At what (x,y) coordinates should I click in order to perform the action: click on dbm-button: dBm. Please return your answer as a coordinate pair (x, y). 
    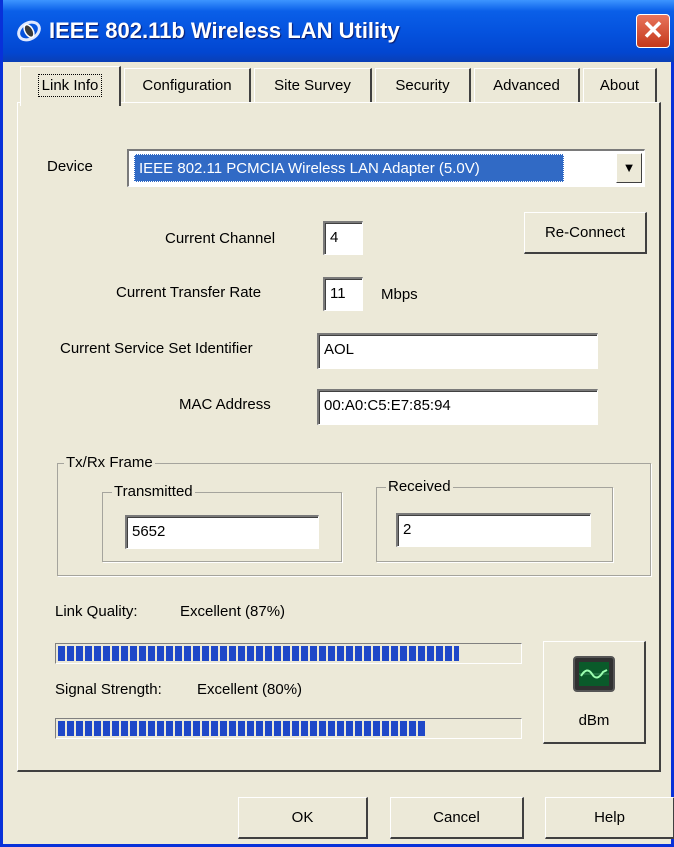
    Looking at the image, I should click on (594, 692).